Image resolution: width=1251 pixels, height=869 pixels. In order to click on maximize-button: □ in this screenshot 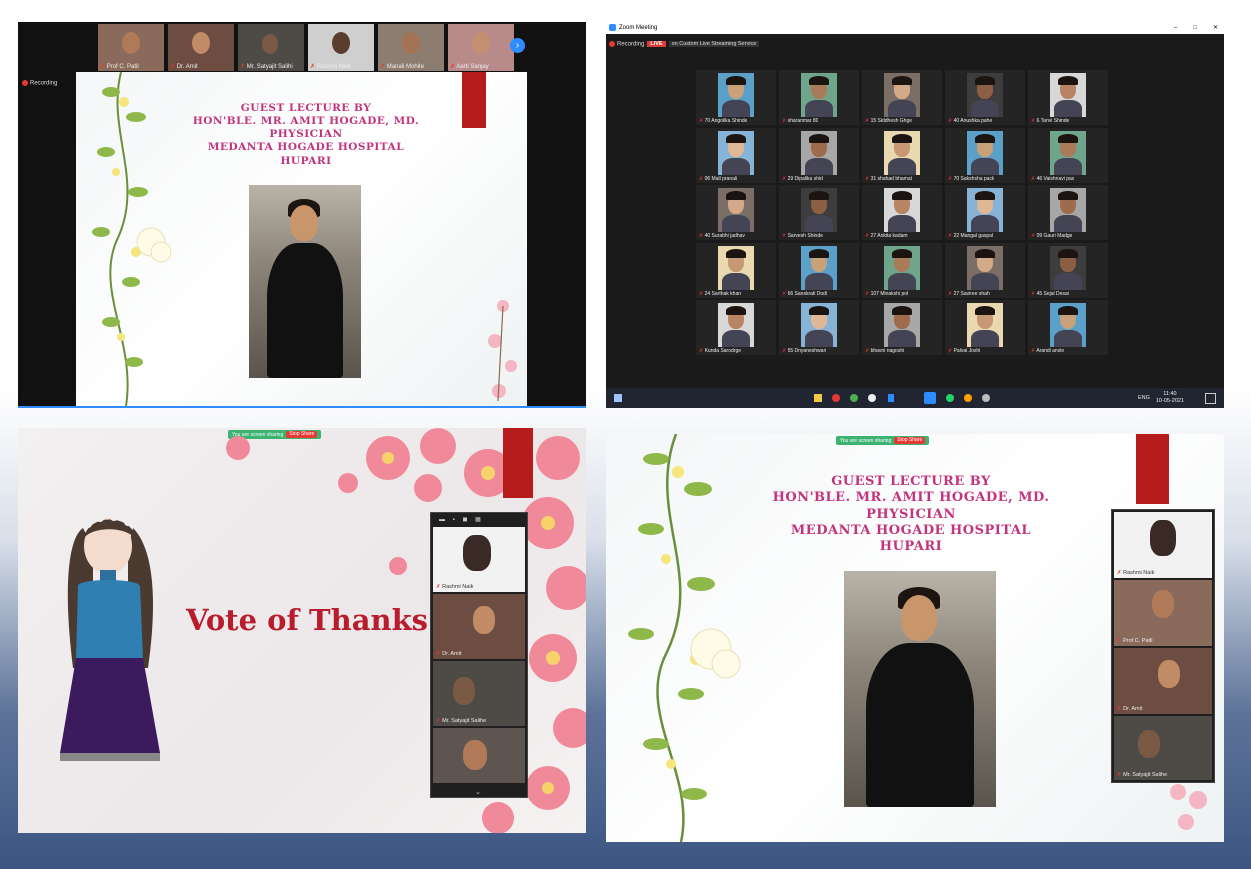, I will do `click(1195, 28)`.